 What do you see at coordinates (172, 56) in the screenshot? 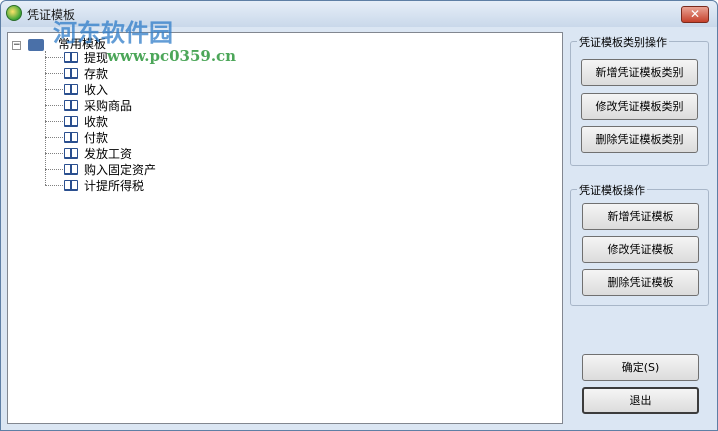
I see `watermark-url: www.pc0359.cn` at bounding box center [172, 56].